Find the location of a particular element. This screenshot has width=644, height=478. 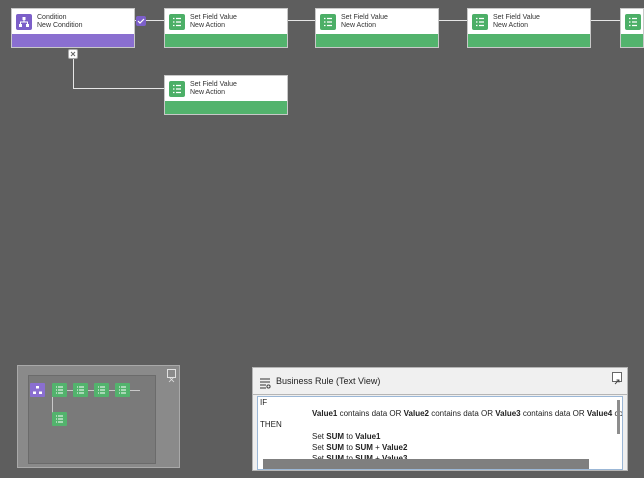

horizontal-scrollbar is located at coordinates (426, 464).